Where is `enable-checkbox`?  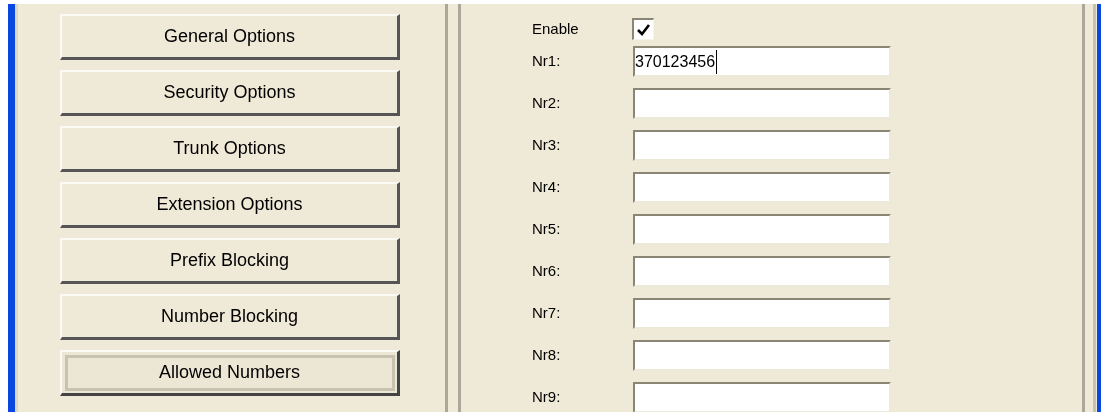
enable-checkbox is located at coordinates (643, 29).